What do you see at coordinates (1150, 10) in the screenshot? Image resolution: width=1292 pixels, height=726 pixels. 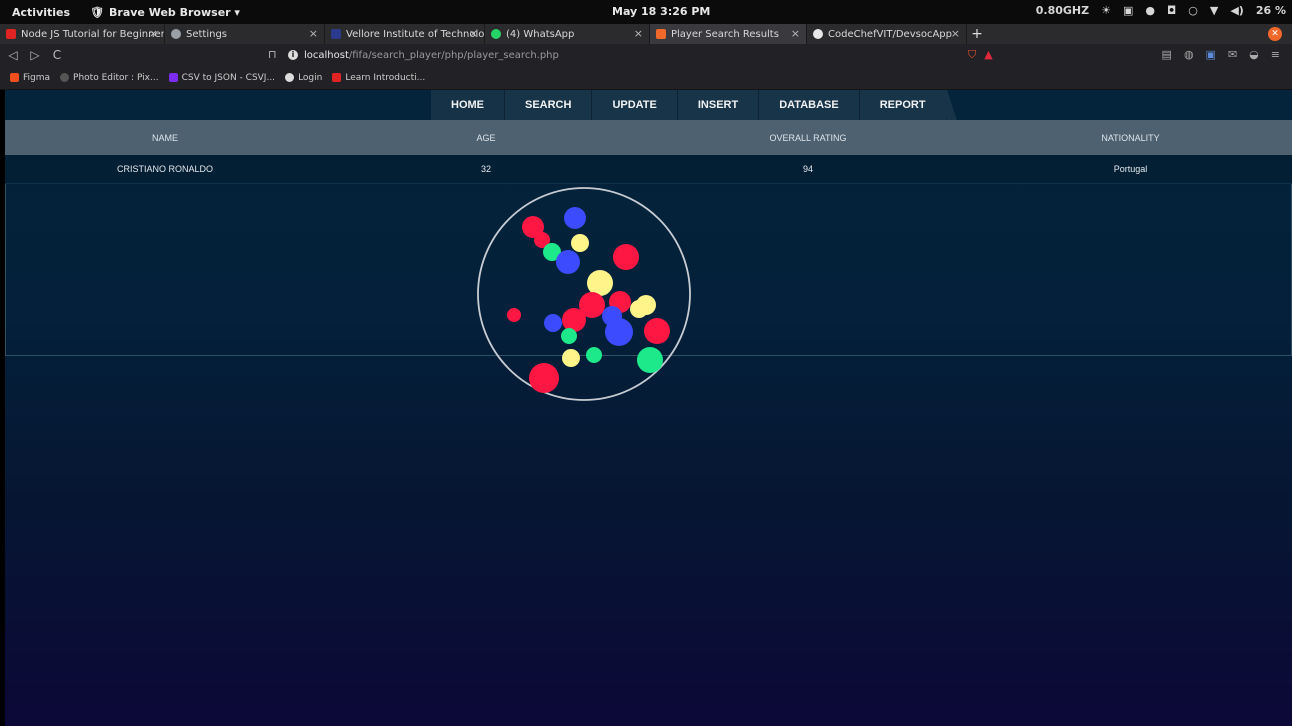 I see `chat-icon: ●` at bounding box center [1150, 10].